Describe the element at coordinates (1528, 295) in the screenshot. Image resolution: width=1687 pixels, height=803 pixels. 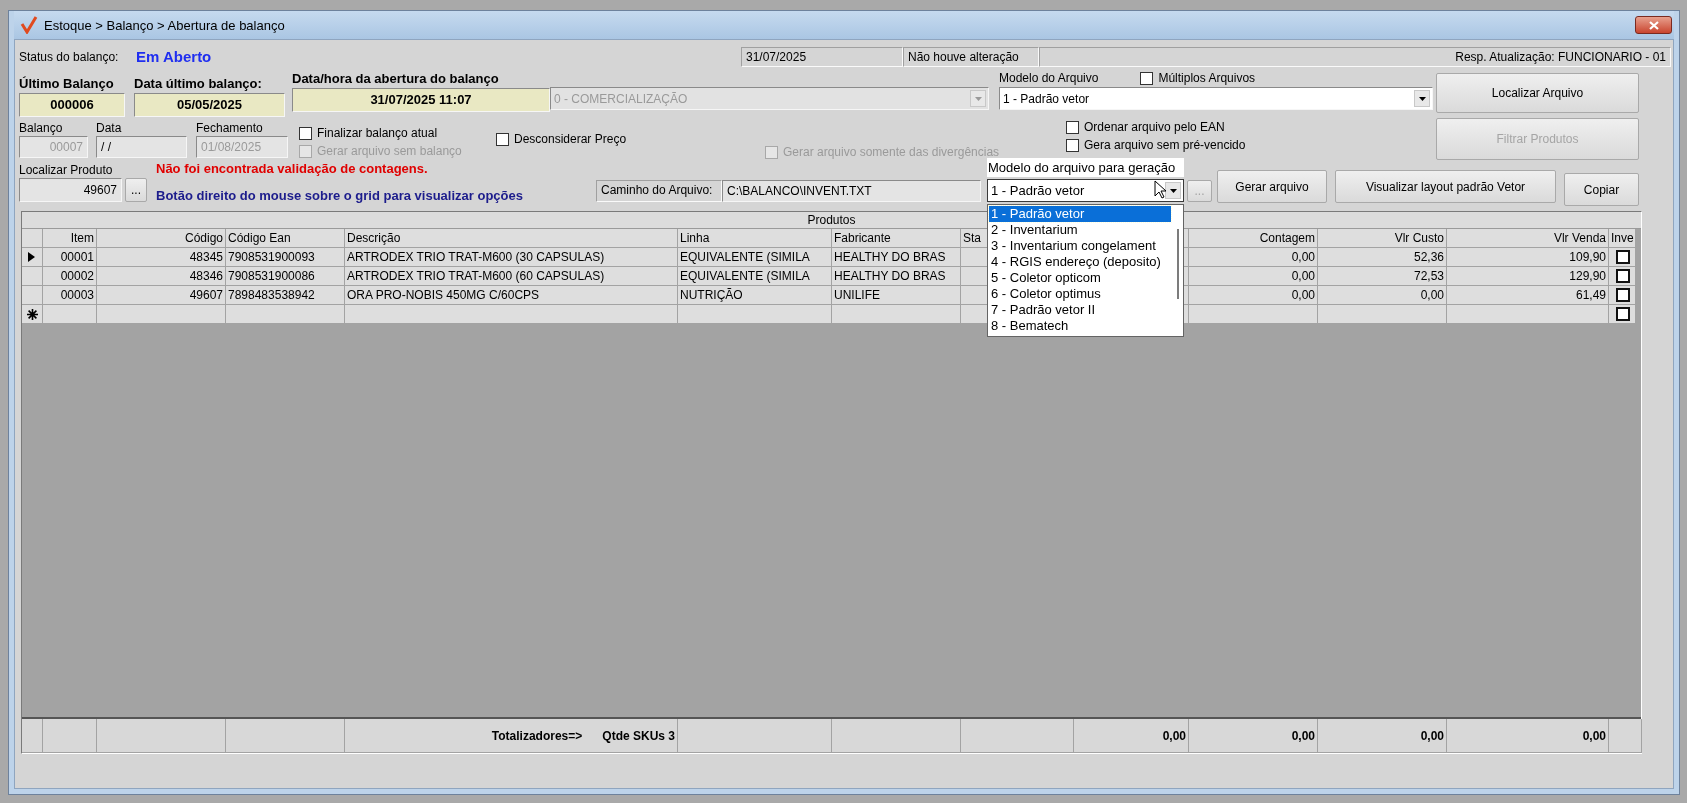
I see `table-cell: 61,49` at that location.